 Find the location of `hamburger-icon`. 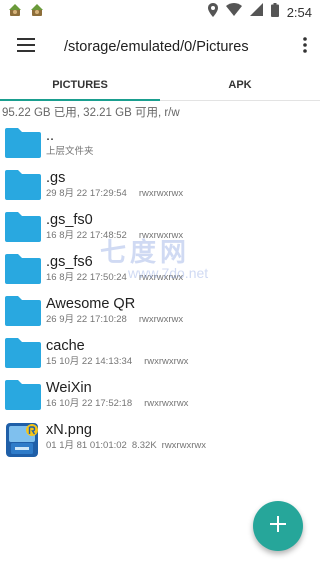

hamburger-icon is located at coordinates (26, 47).